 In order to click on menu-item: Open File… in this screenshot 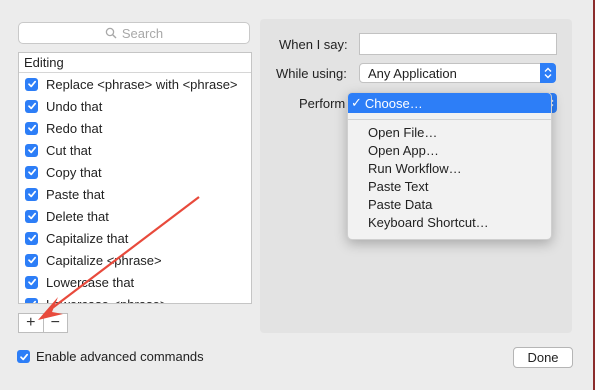, I will do `click(449, 133)`.